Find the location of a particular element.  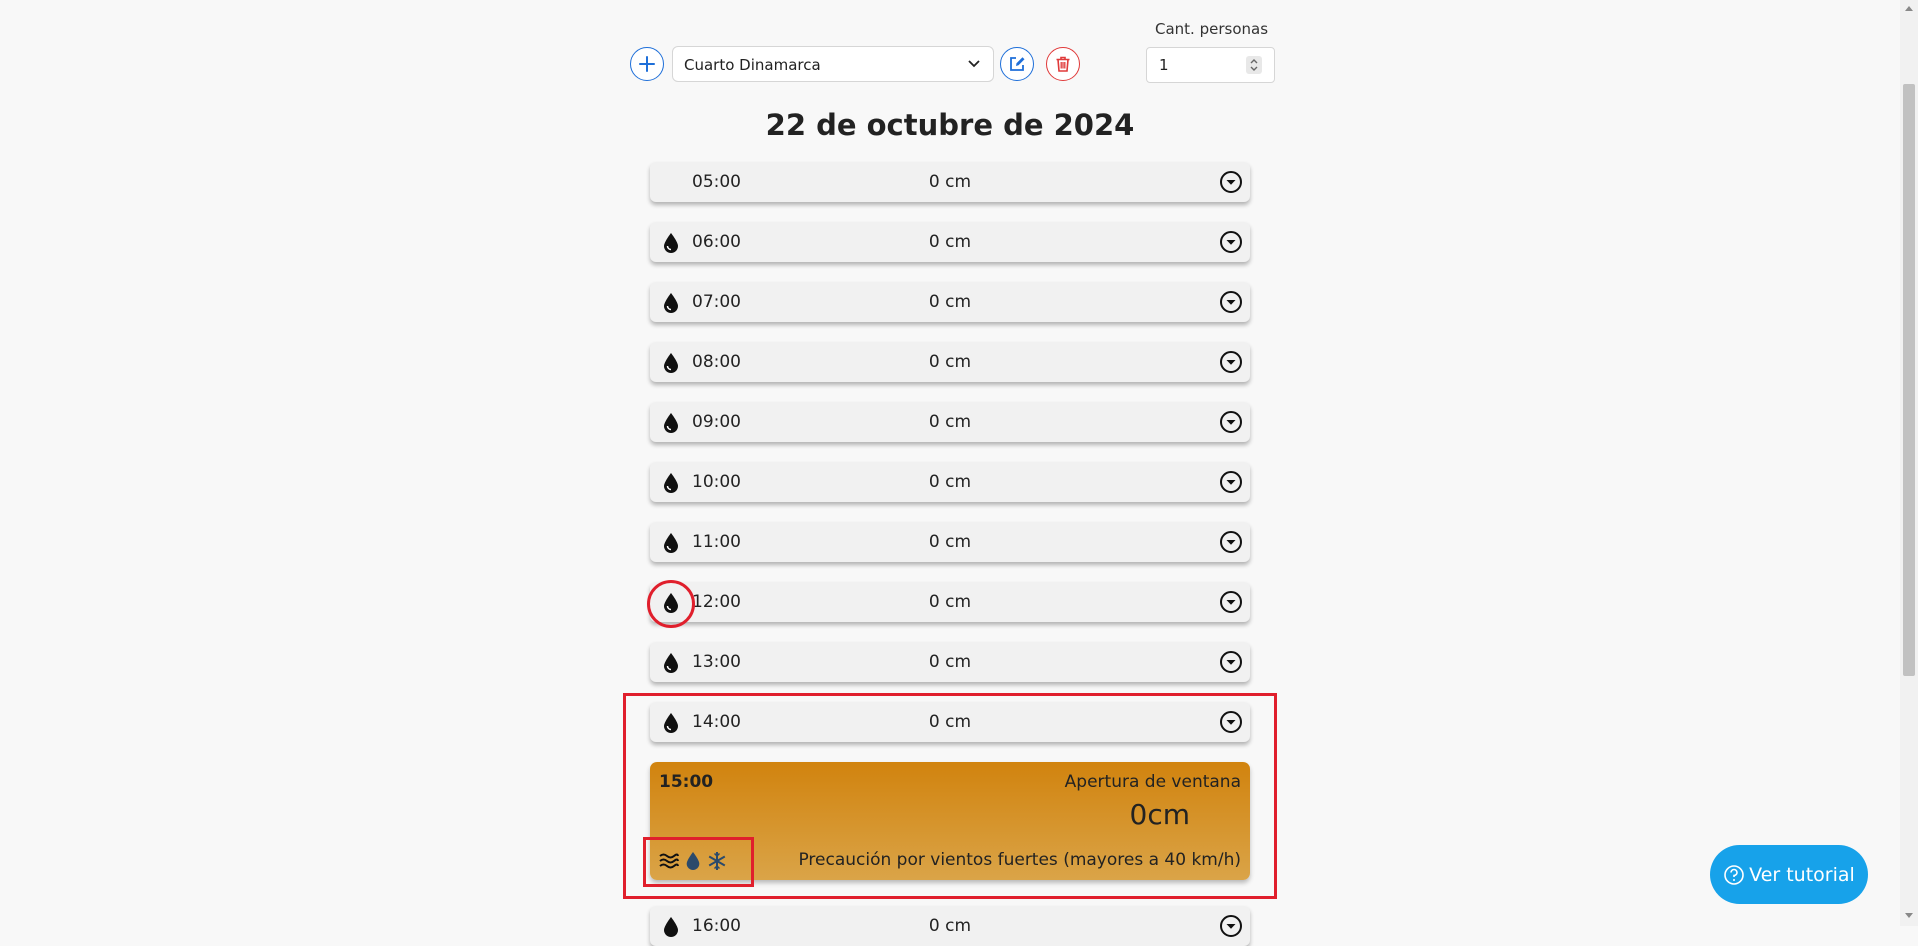

hour-row: 09:00 0 cm is located at coordinates (950, 422).